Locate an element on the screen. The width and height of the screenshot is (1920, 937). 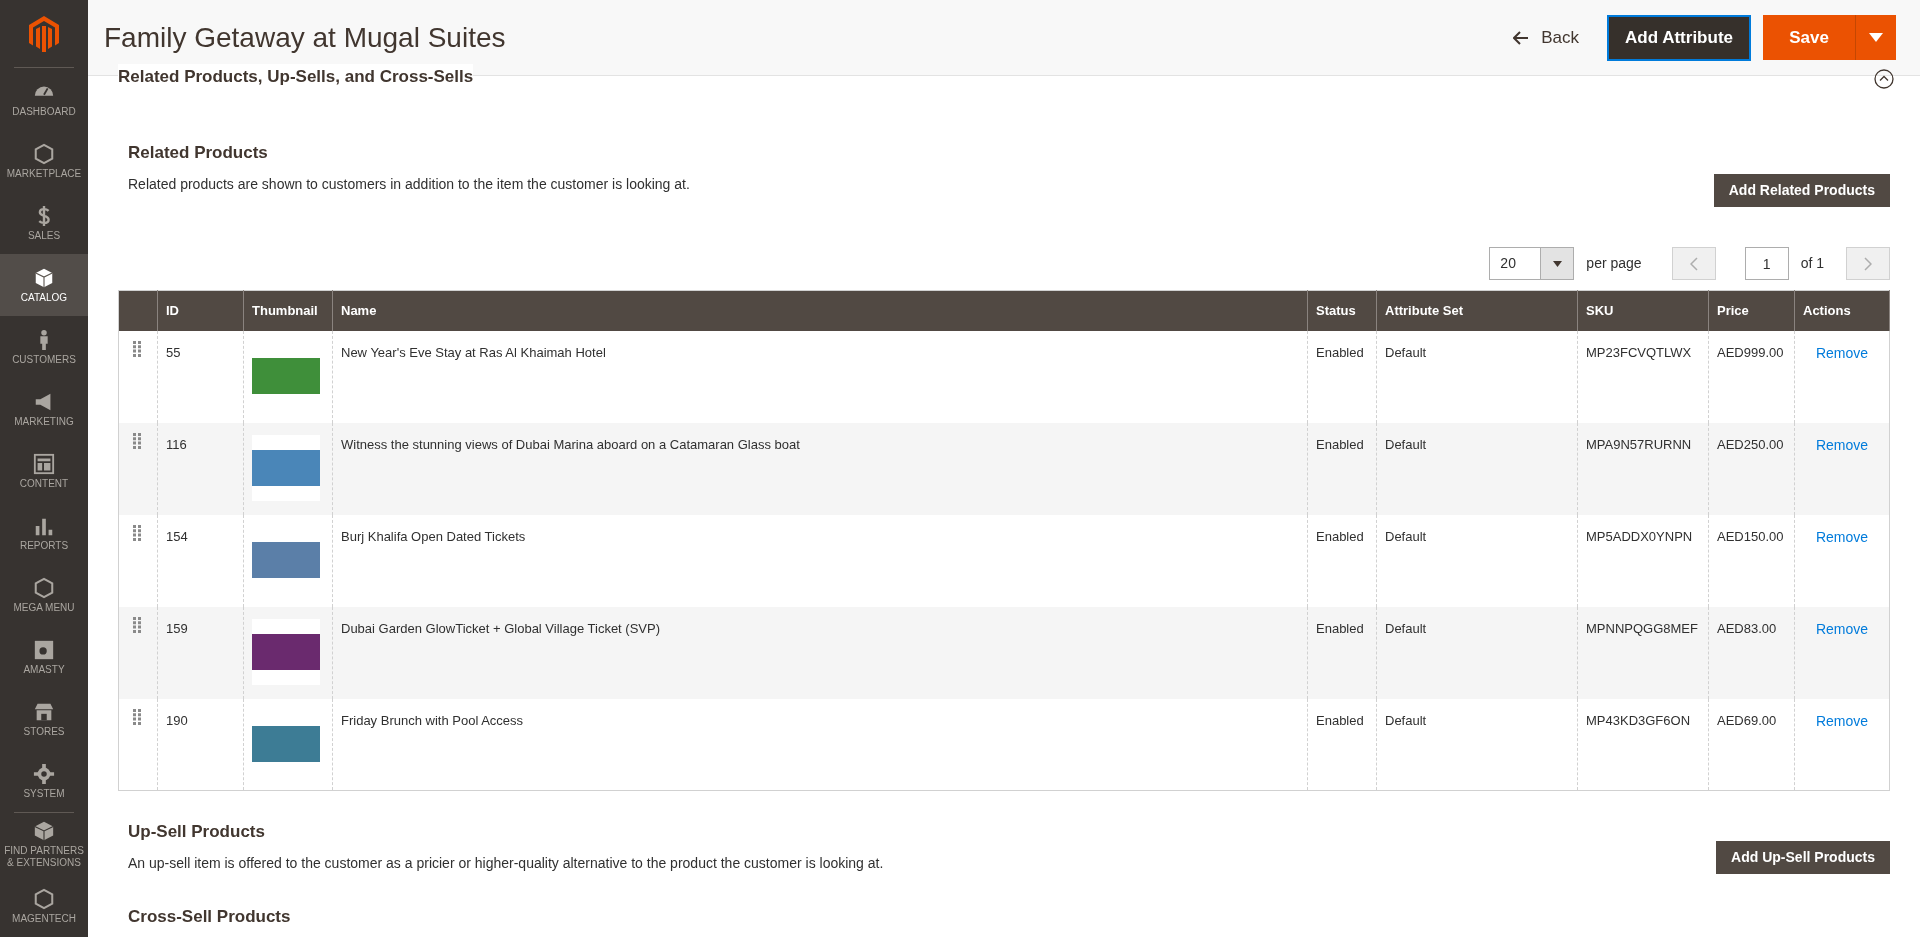
sidebar-item: MAGENTECH is located at coordinates (44, 906).